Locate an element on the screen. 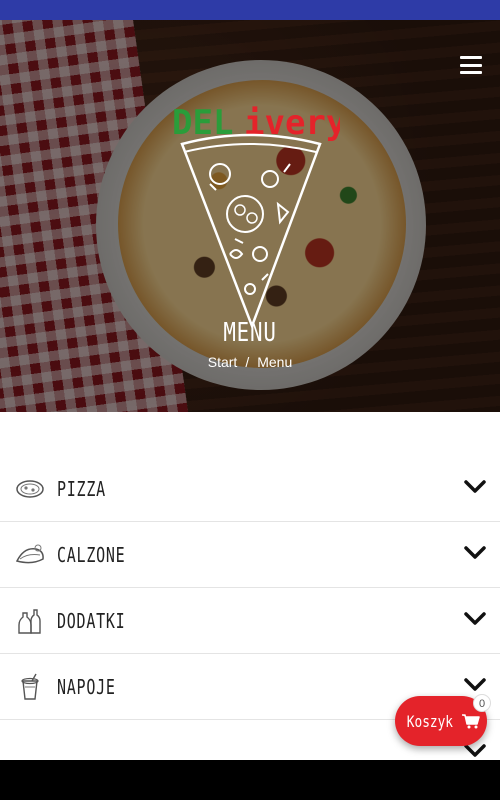  category-label: NAPOJE is located at coordinates (86, 686).